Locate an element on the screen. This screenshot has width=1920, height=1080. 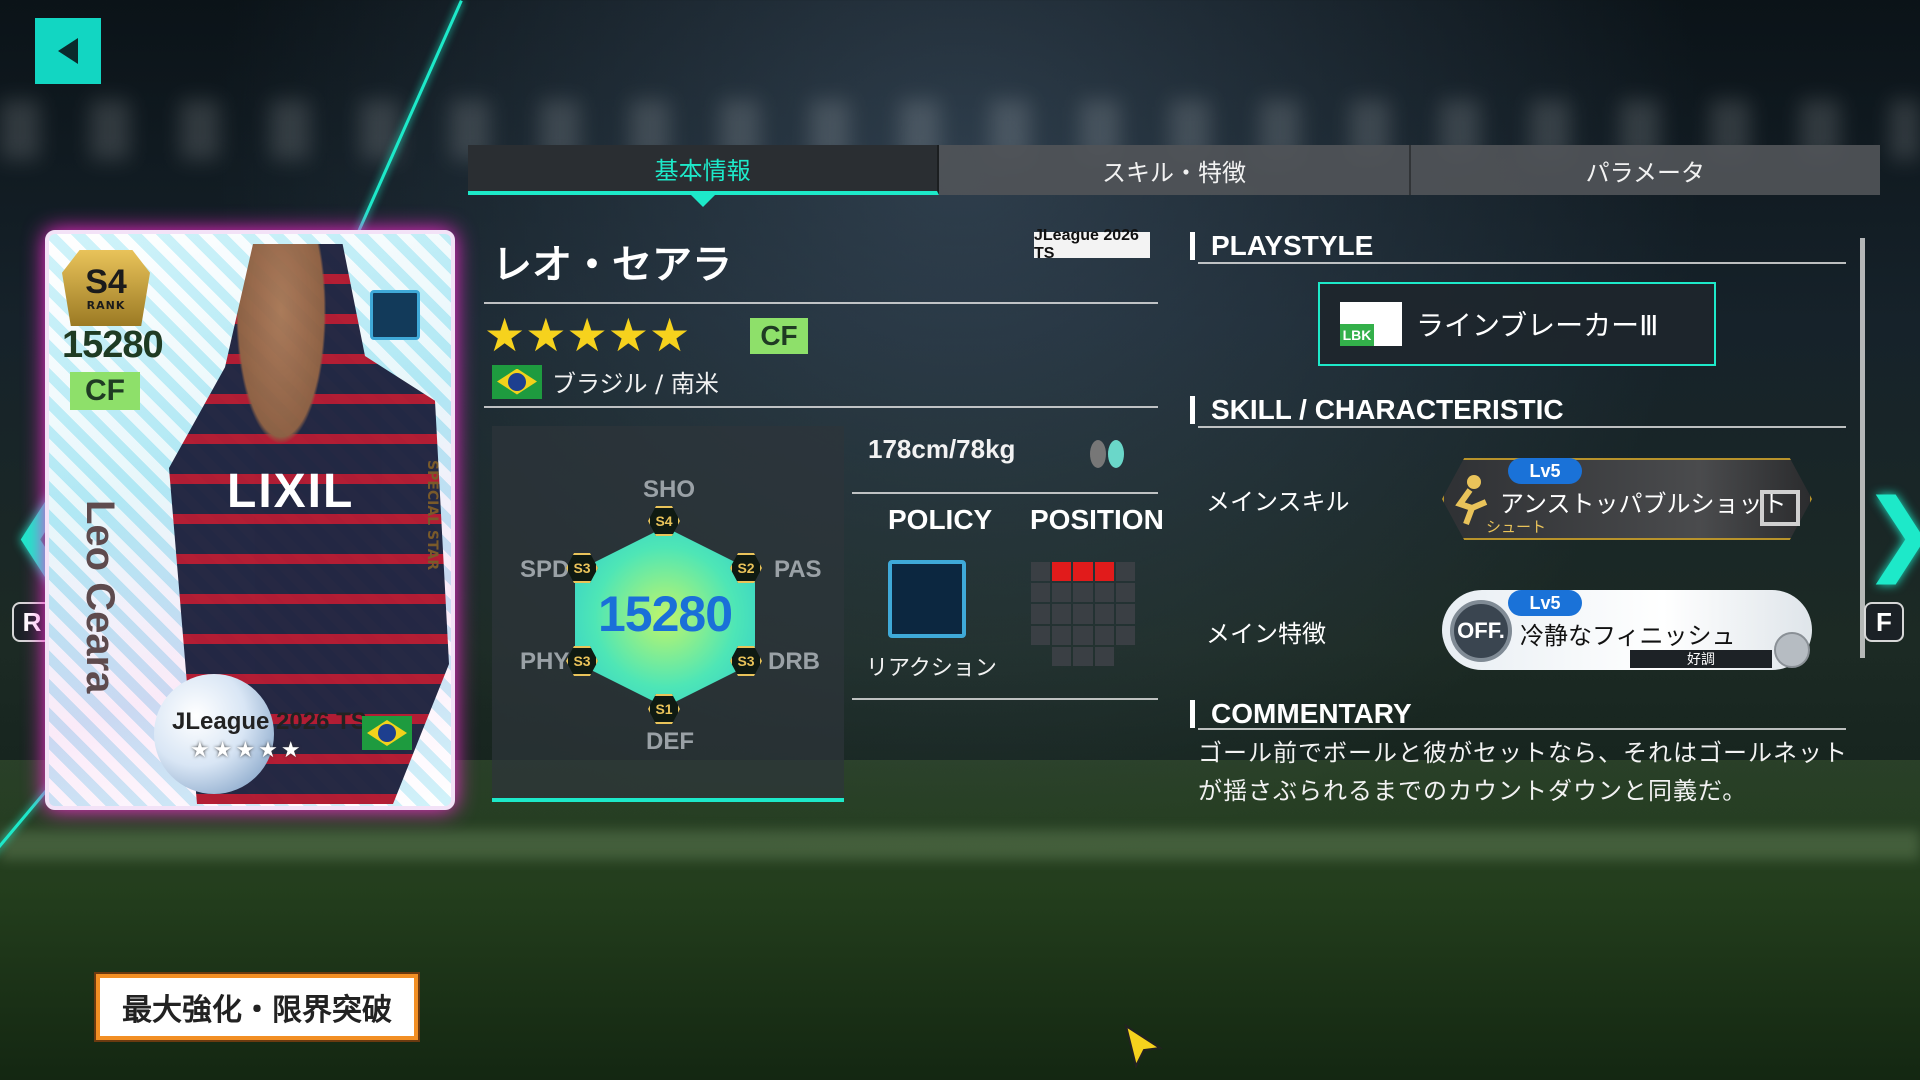
position-map is located at coordinates (1083, 614).